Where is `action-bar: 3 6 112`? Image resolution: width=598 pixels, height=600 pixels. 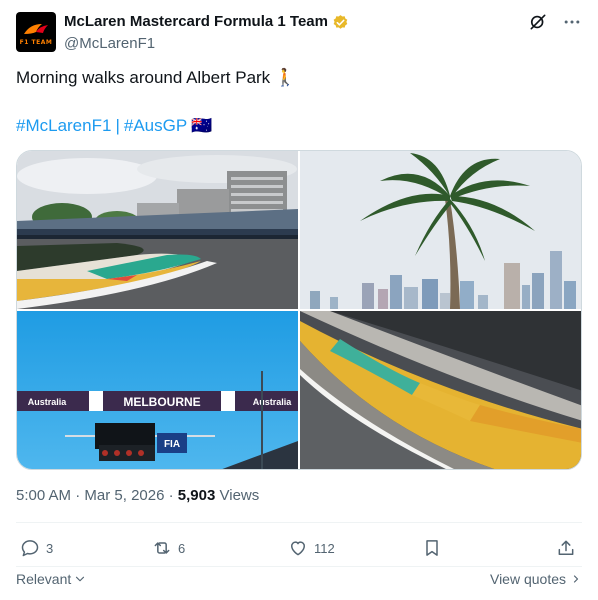
action-bar: 3 6 112 is located at coordinates (299, 549).